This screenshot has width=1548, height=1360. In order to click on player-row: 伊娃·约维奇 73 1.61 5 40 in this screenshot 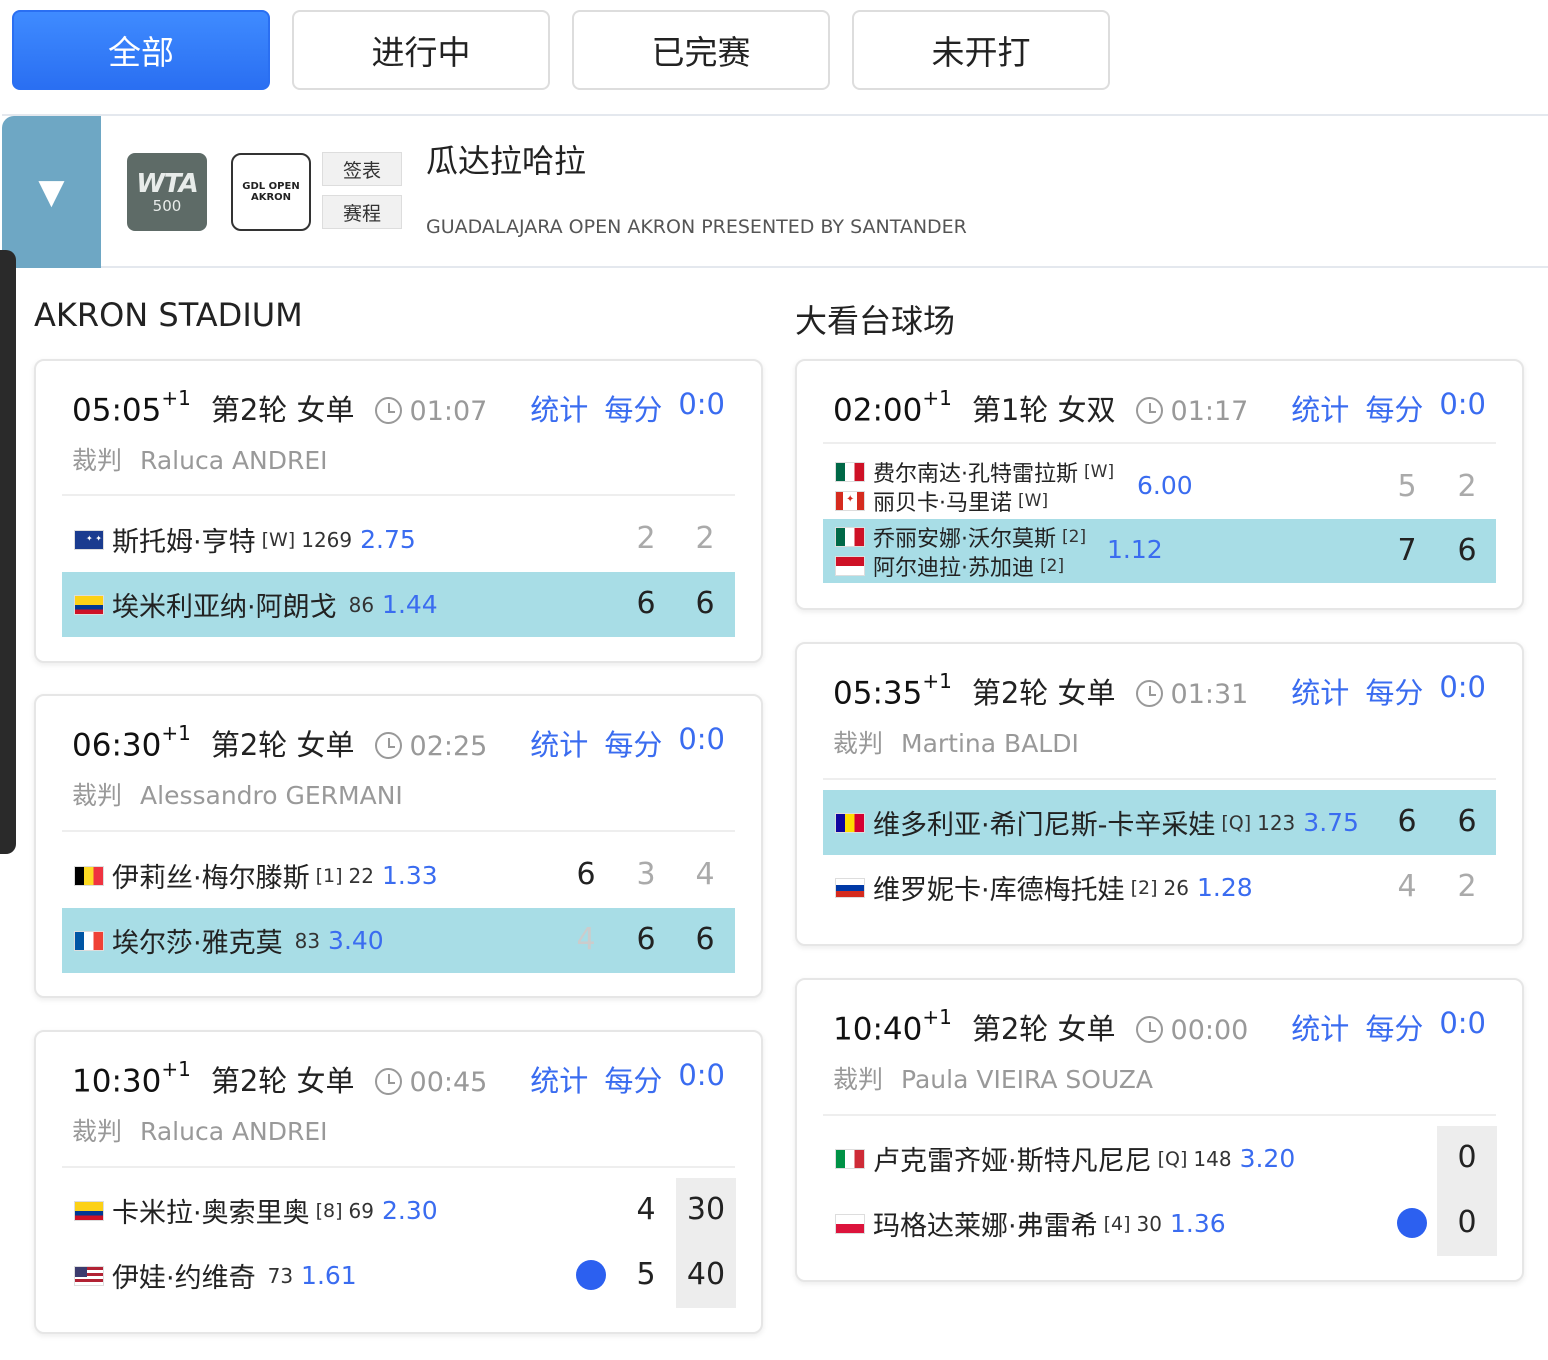, I will do `click(398, 1275)`.